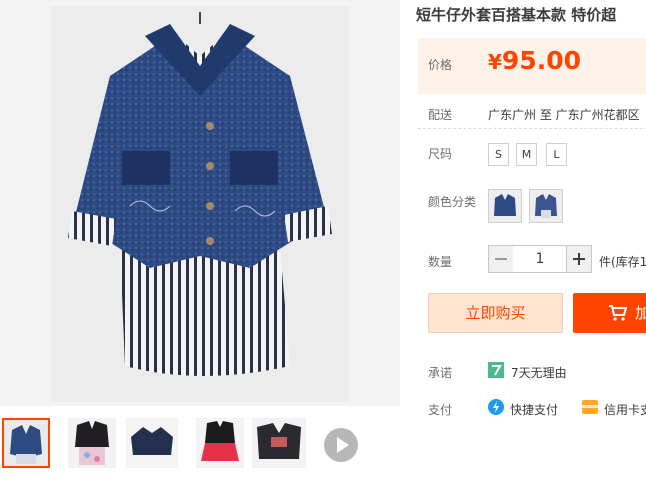 This screenshot has width=646, height=483. I want to click on red-skirt-thumb-icon, so click(220, 443).